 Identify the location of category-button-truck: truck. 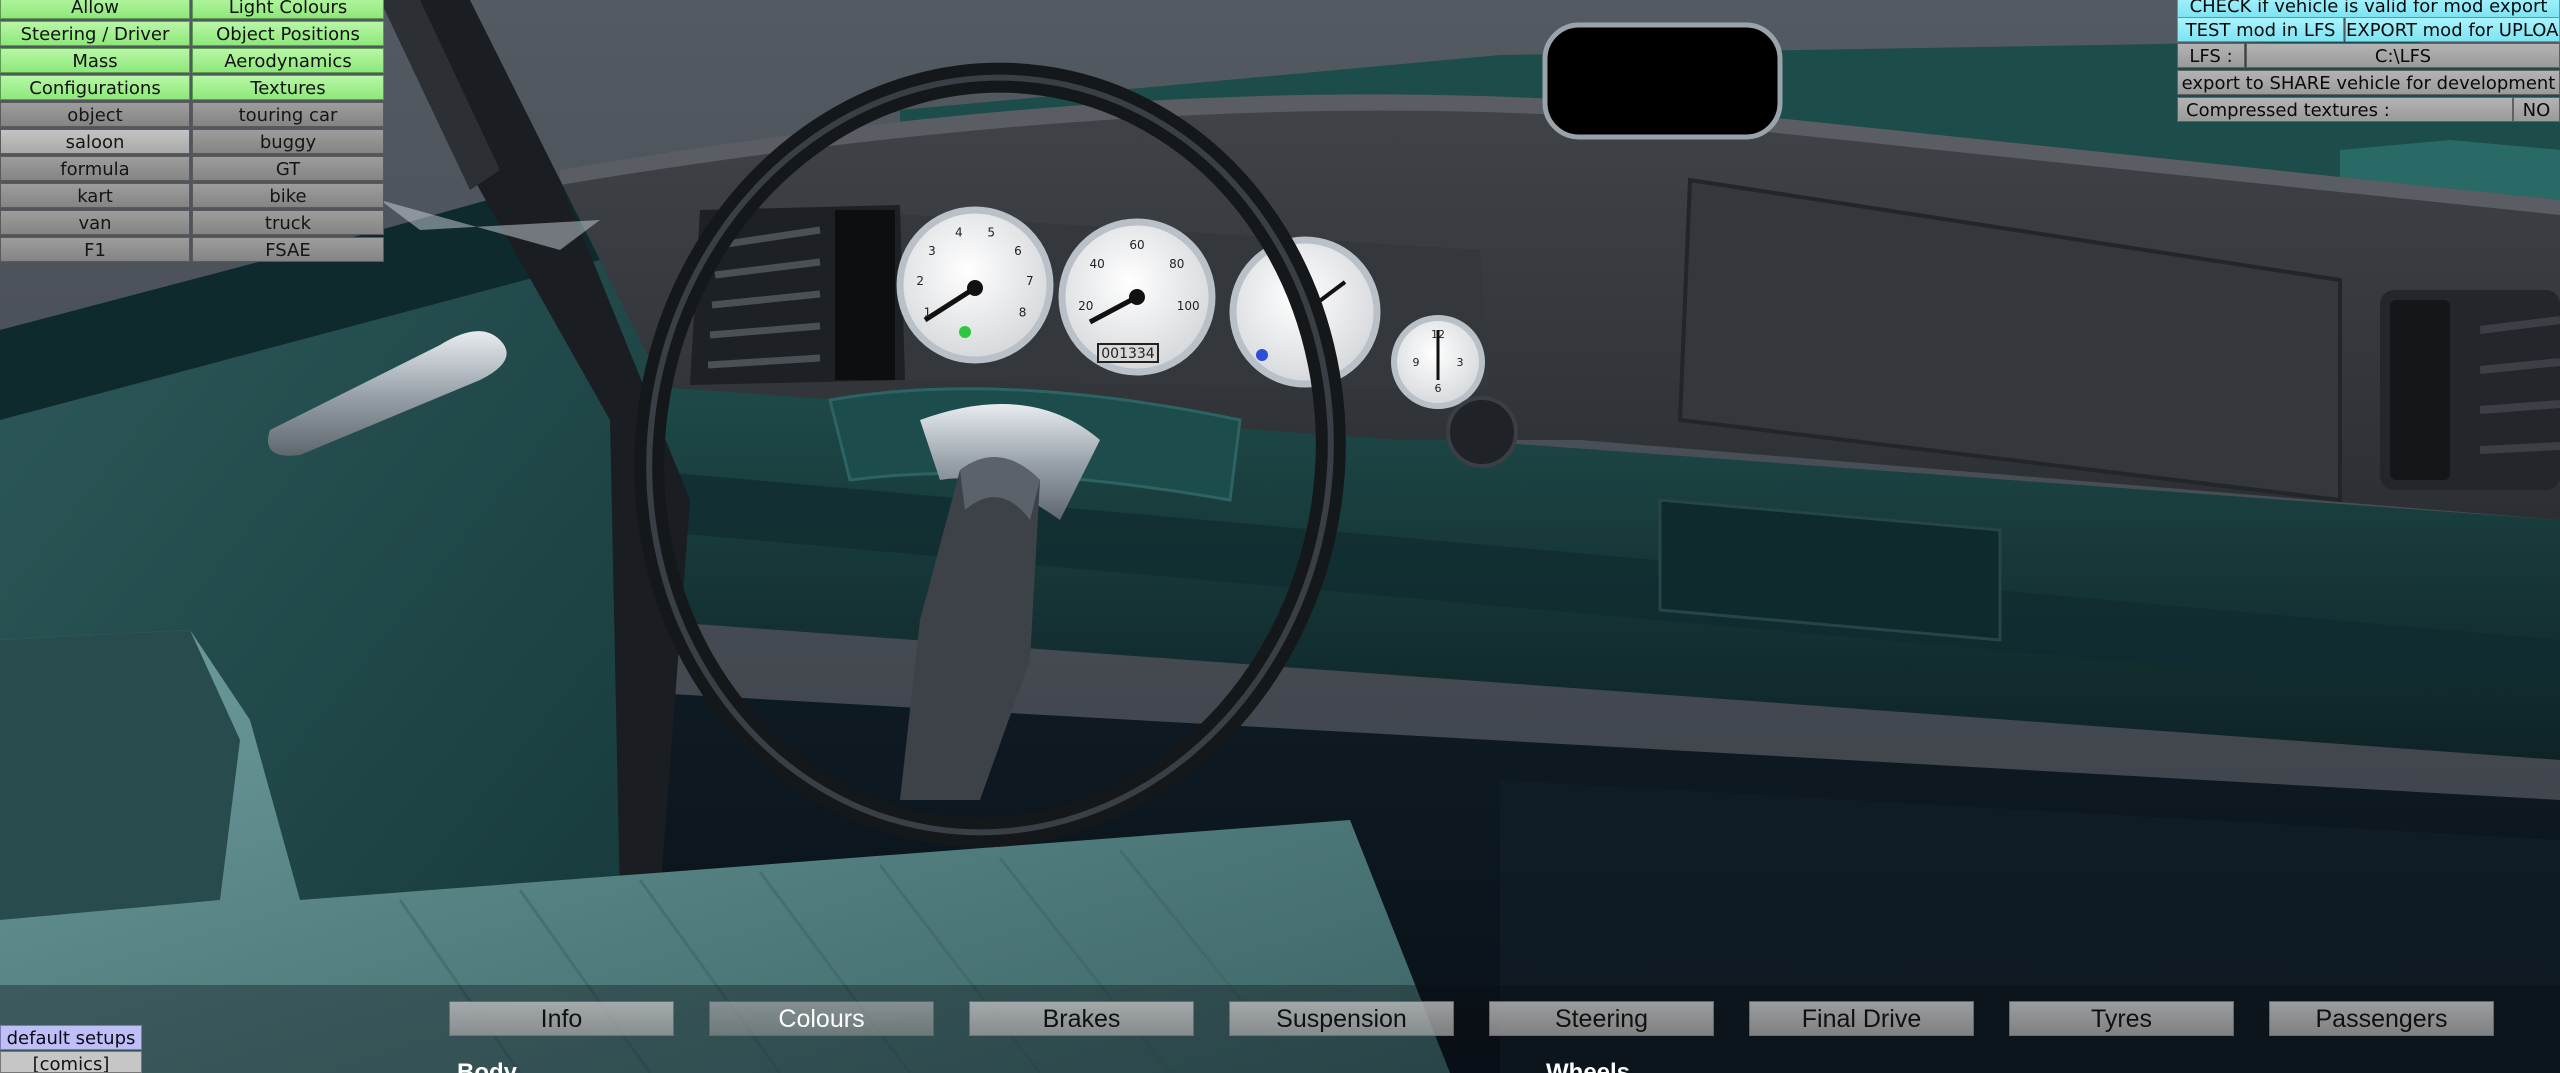
(288, 222).